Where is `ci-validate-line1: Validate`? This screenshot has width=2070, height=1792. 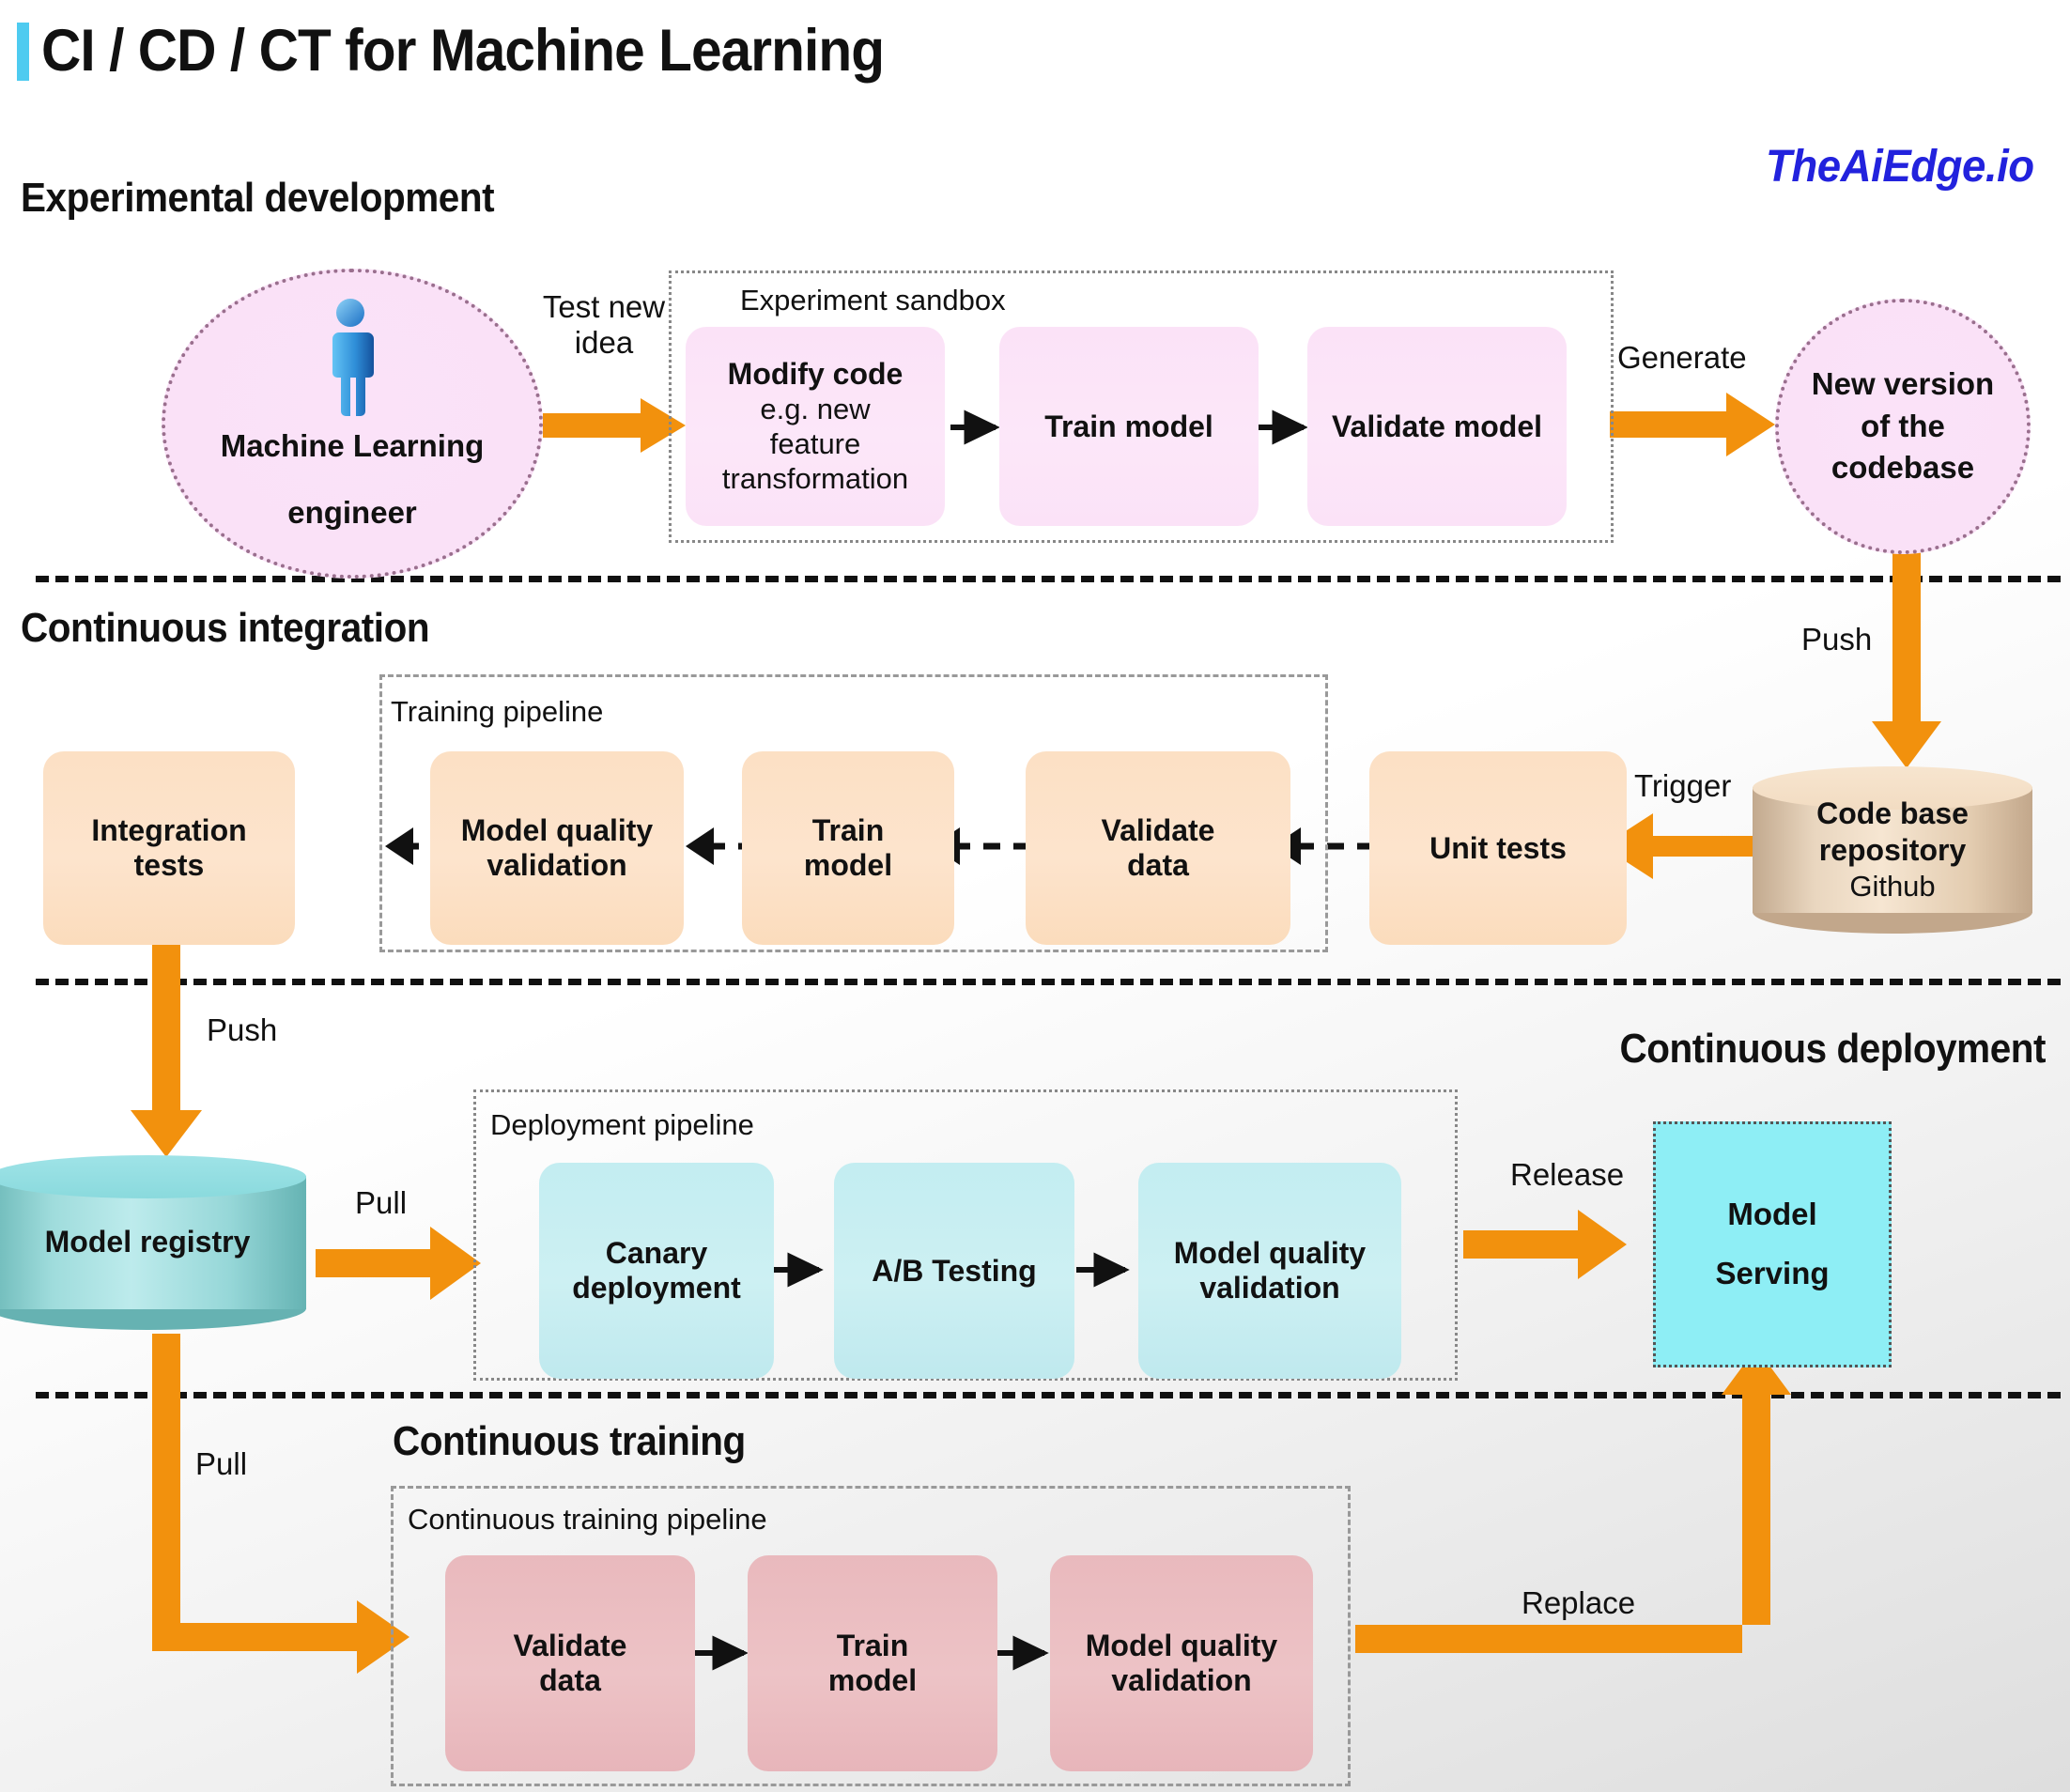 ci-validate-line1: Validate is located at coordinates (1158, 830).